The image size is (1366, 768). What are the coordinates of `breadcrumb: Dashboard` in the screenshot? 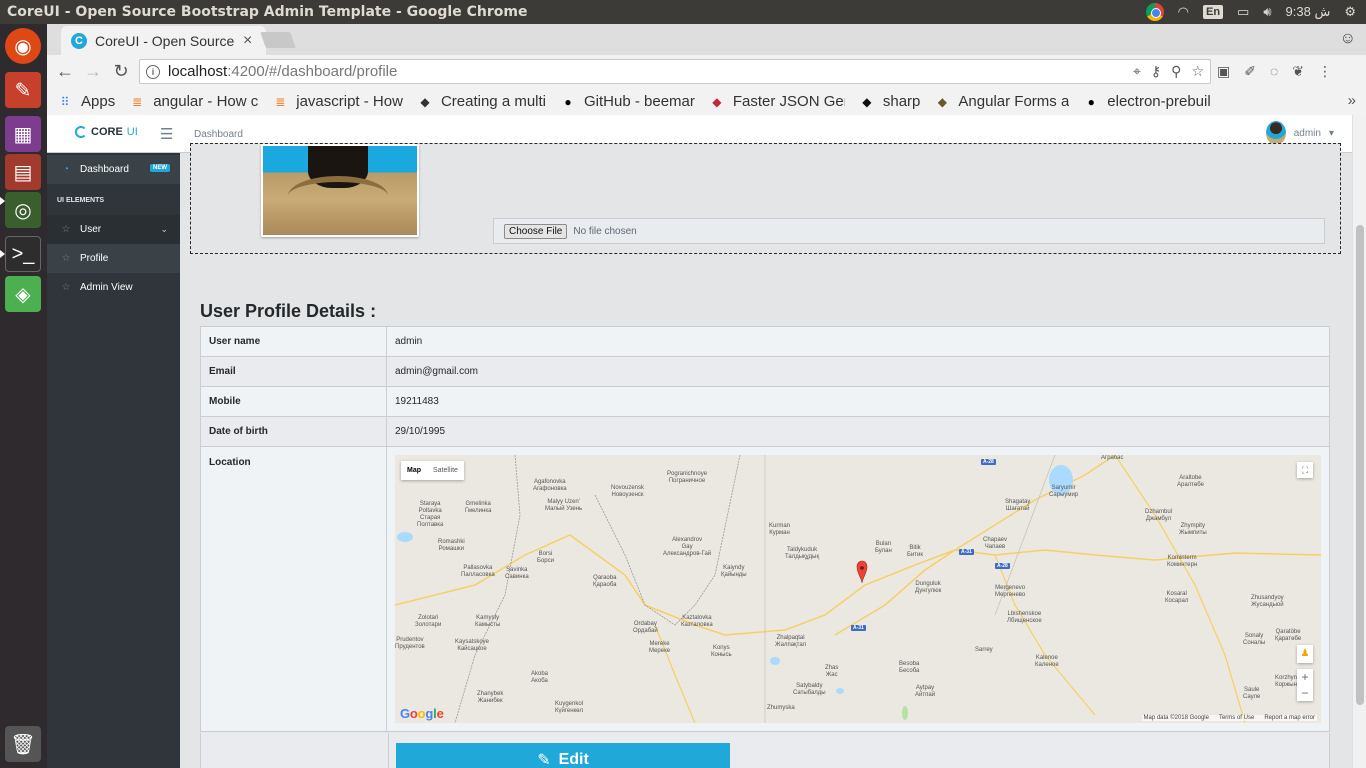 It's located at (218, 134).